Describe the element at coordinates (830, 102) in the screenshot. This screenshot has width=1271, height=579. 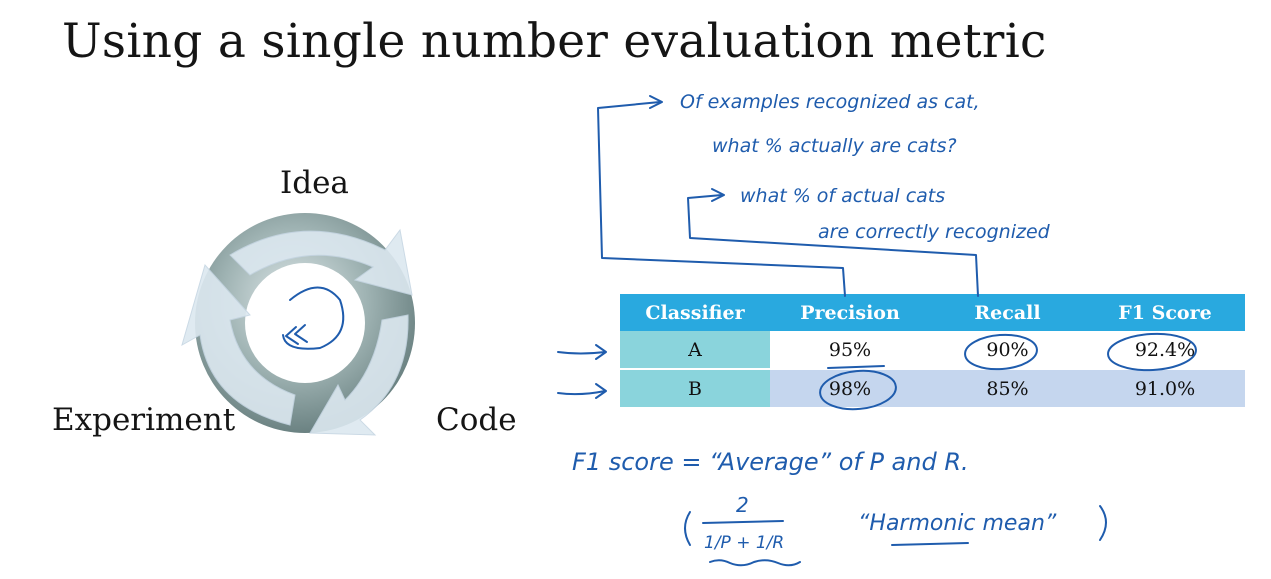
I see `precision-note-line1: Of examples recognized as cat,` at that location.